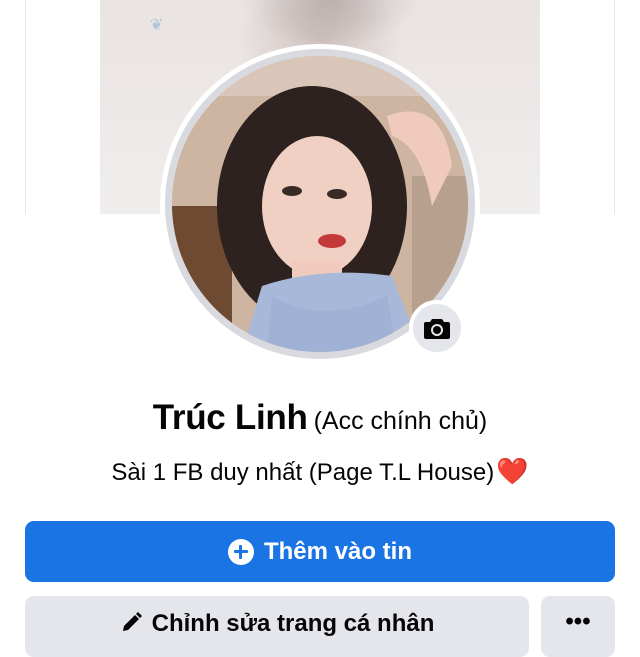 Image resolution: width=640 pixels, height=657 pixels. I want to click on profile-bio: Sài 1 FB duy nhất (Page T.L House)❤️, so click(320, 471).